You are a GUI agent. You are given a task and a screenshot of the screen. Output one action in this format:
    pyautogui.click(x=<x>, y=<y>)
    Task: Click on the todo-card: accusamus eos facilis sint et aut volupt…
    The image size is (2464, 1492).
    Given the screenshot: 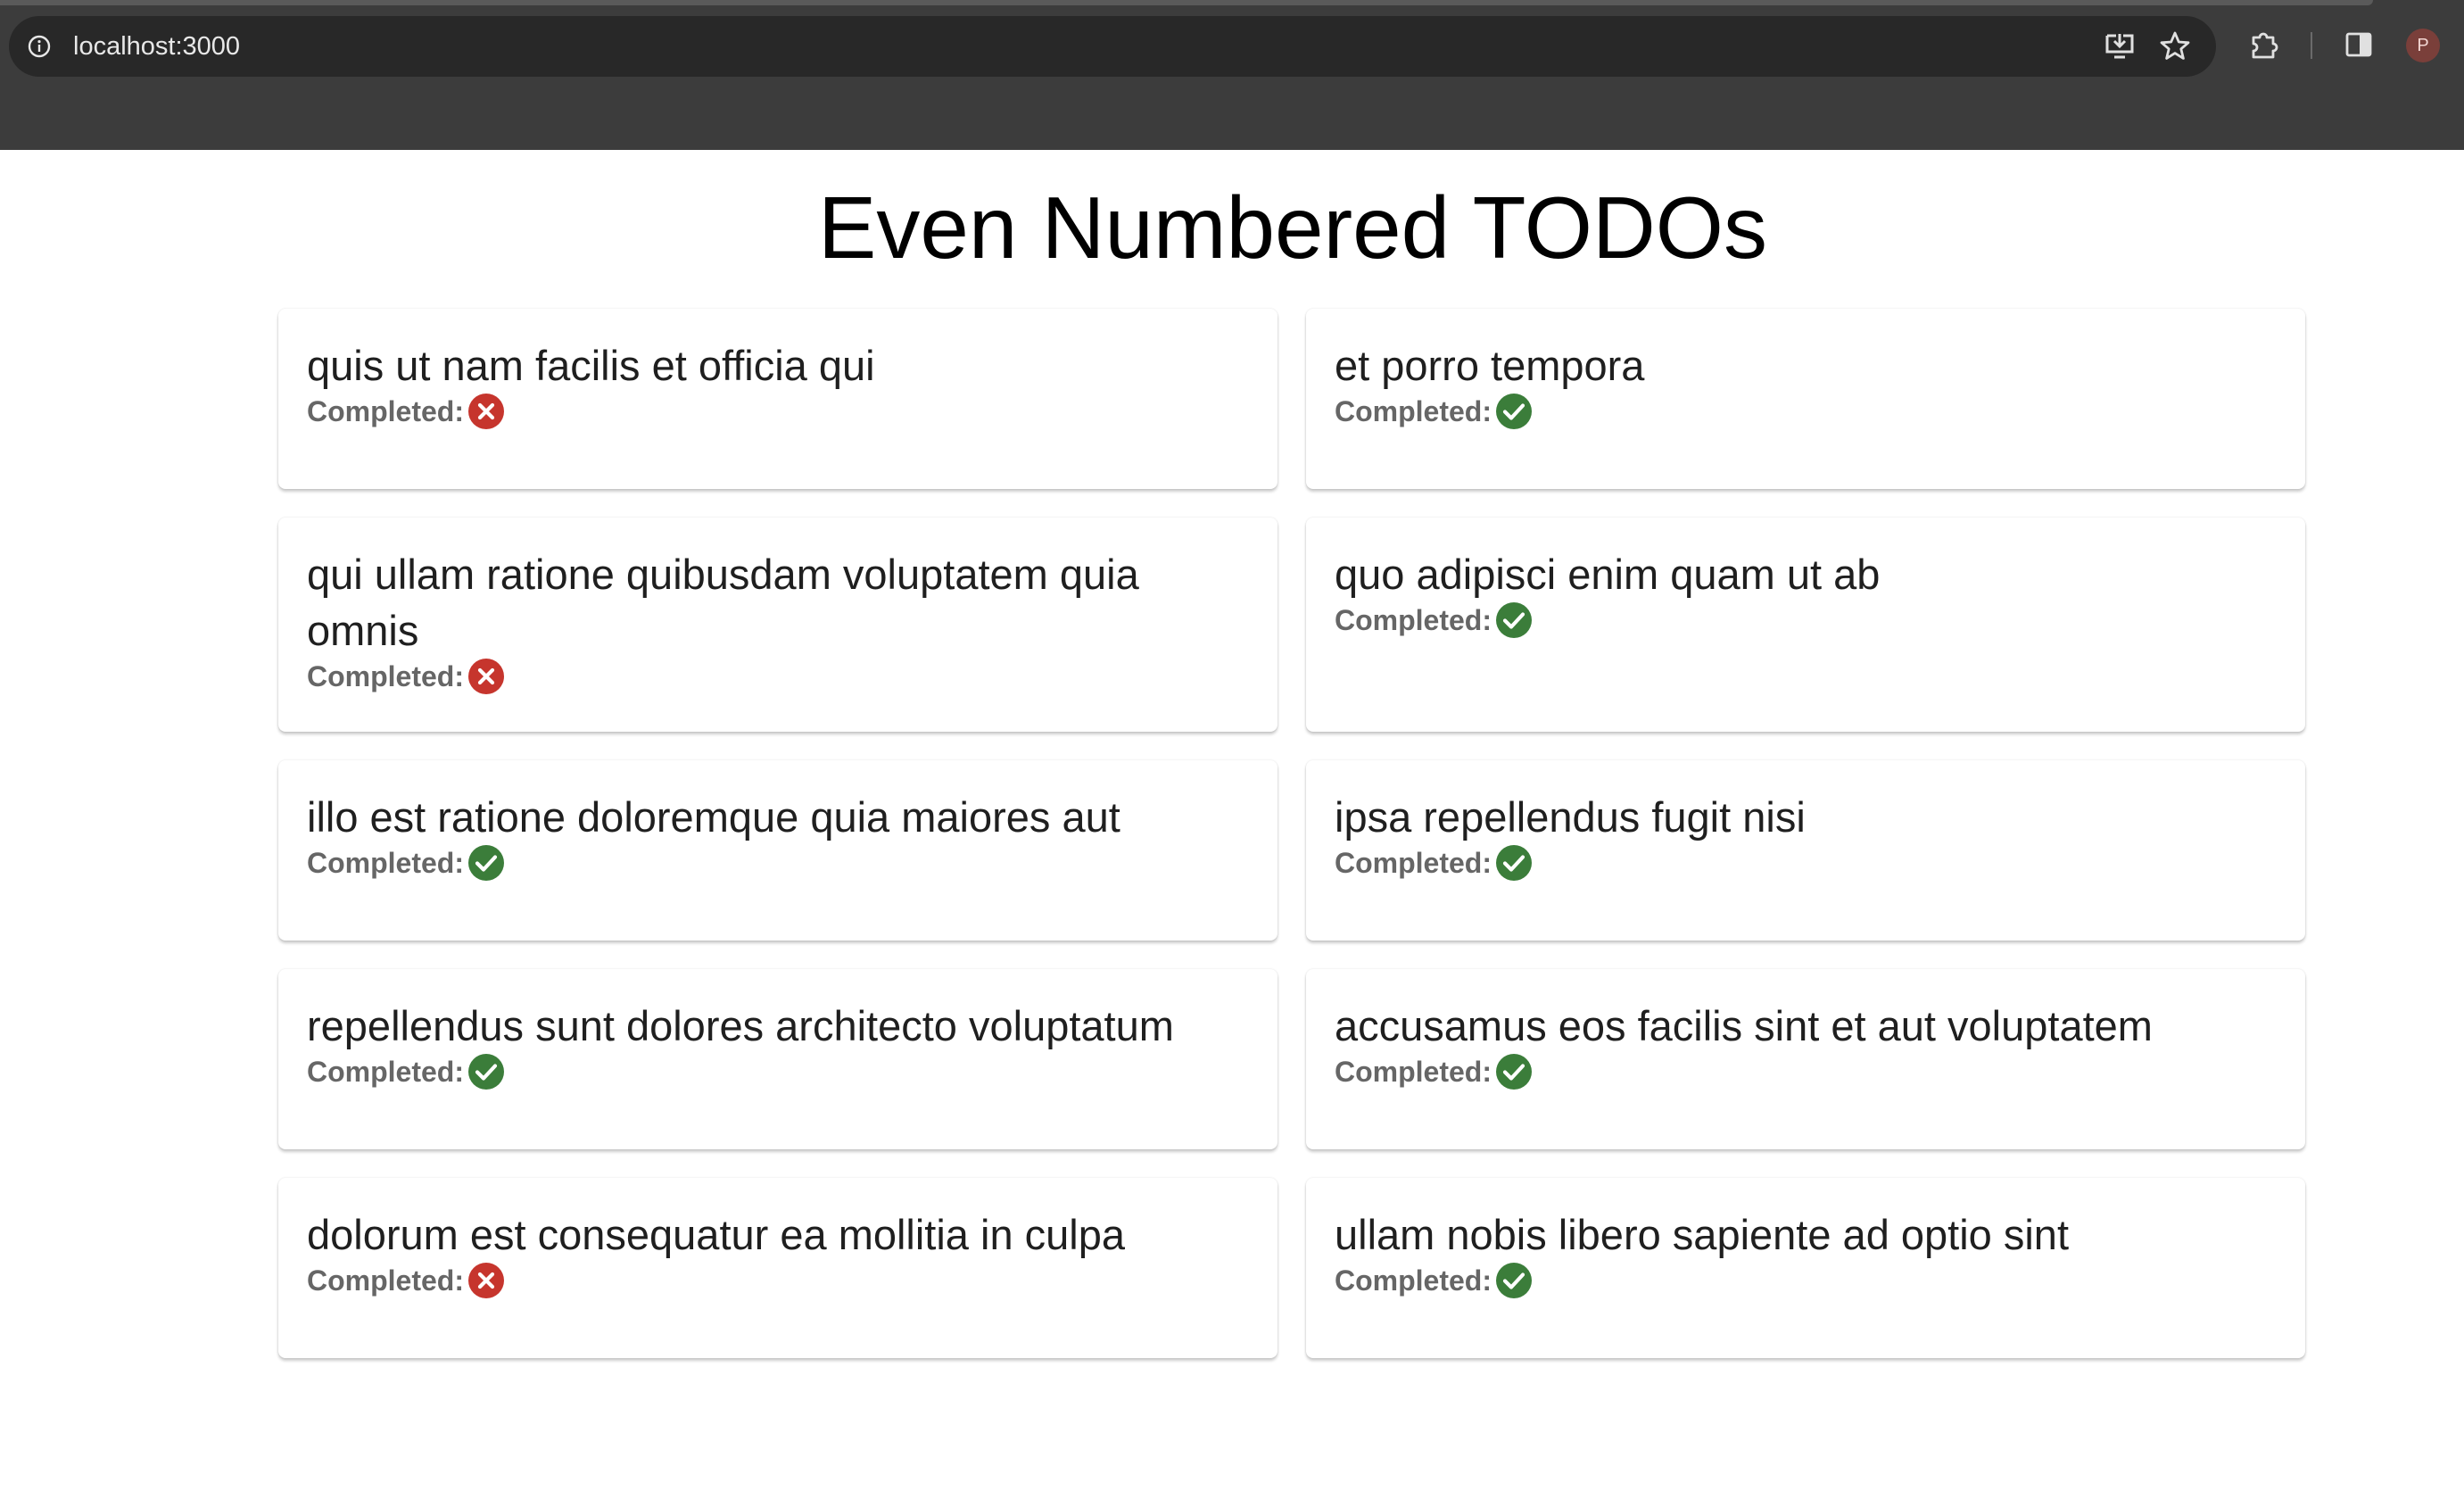 What is the action you would take?
    pyautogui.click(x=1806, y=1059)
    